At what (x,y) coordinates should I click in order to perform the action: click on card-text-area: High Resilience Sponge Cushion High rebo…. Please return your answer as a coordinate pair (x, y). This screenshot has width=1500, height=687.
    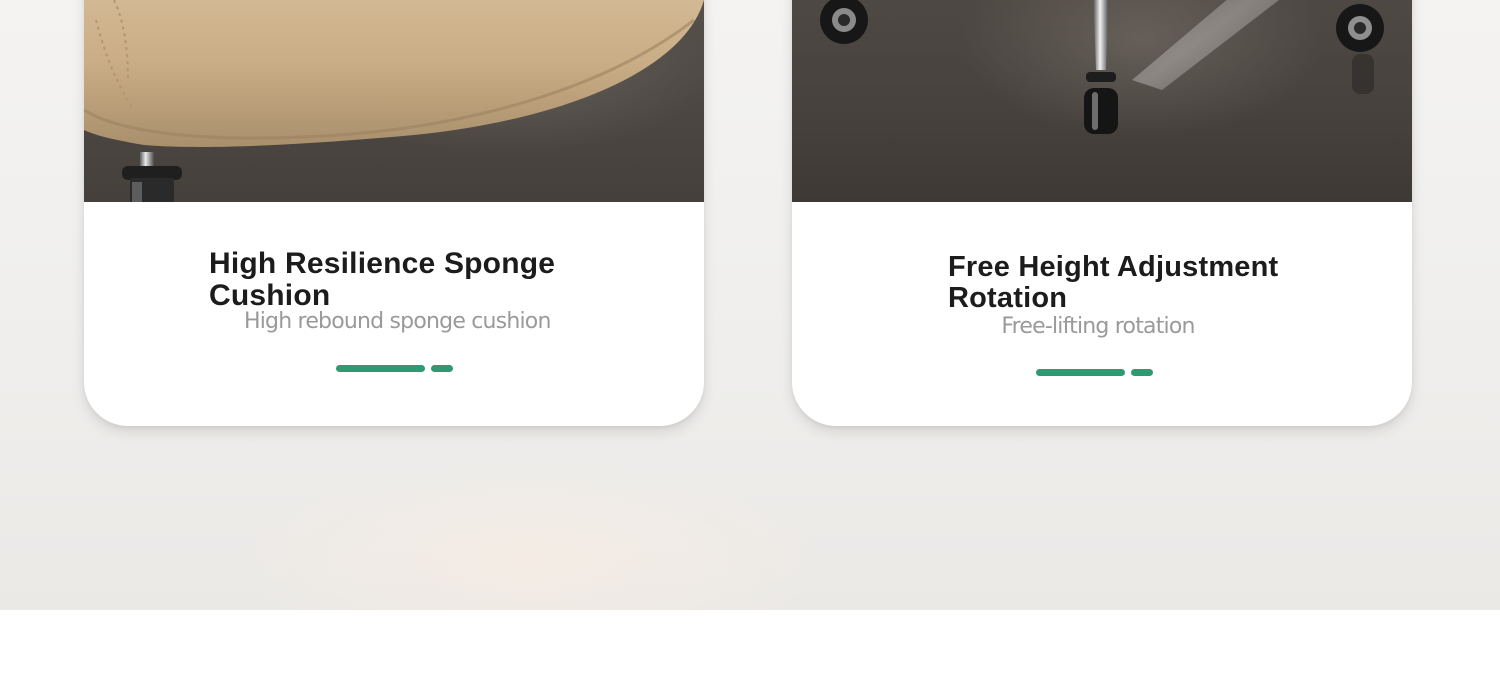
    Looking at the image, I should click on (394, 314).